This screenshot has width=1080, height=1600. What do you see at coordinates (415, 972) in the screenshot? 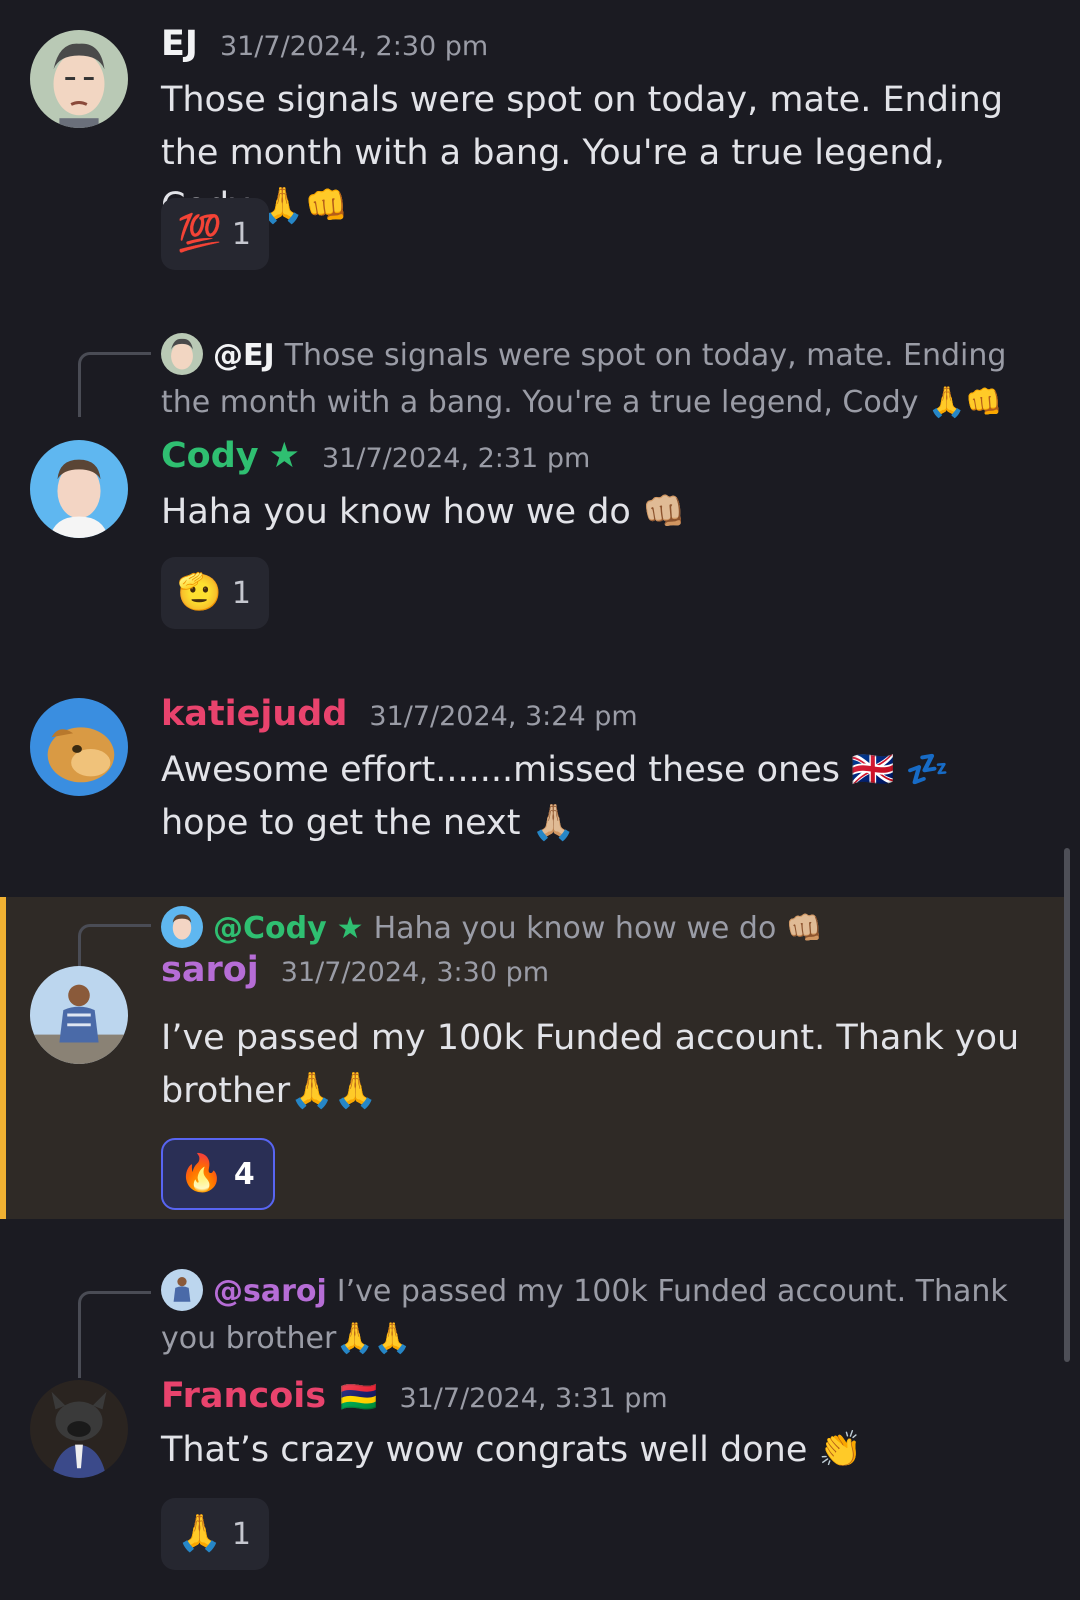
I see `timestamp: 31/7/2024, 3:30 pm` at bounding box center [415, 972].